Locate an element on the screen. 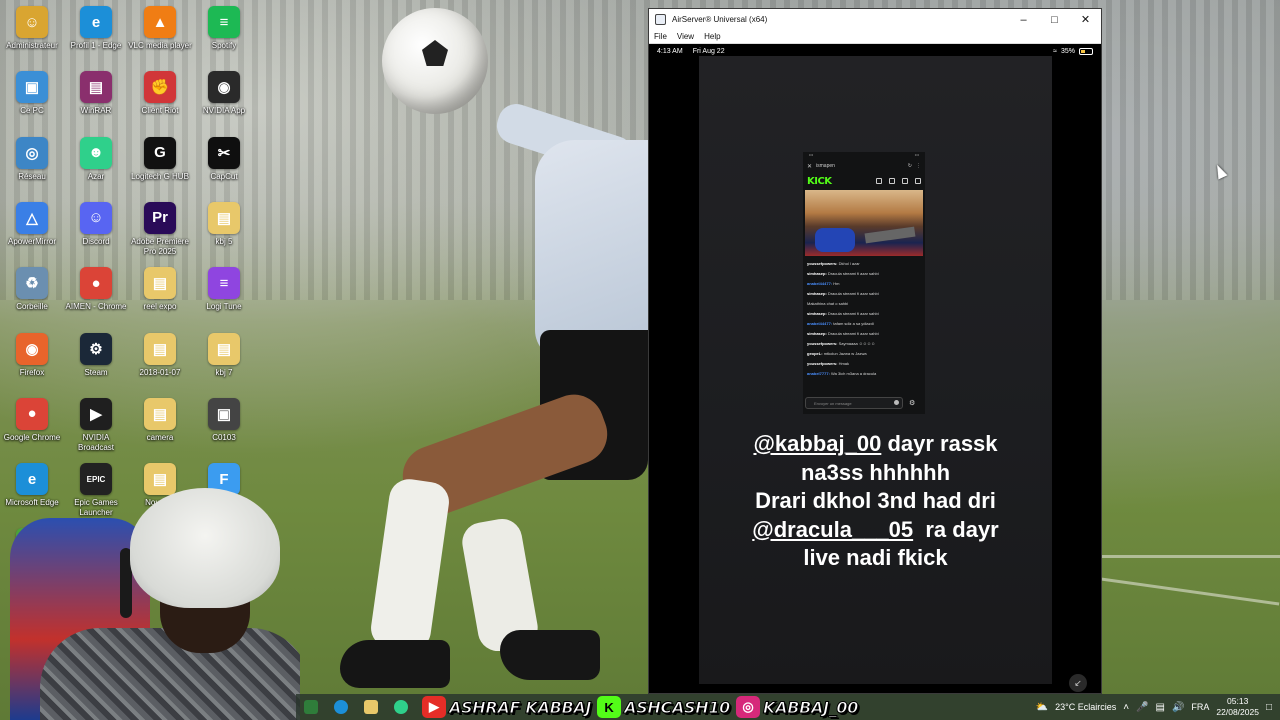 The height and width of the screenshot is (720, 1280). chat-username: geopeL: is located at coordinates (815, 353).